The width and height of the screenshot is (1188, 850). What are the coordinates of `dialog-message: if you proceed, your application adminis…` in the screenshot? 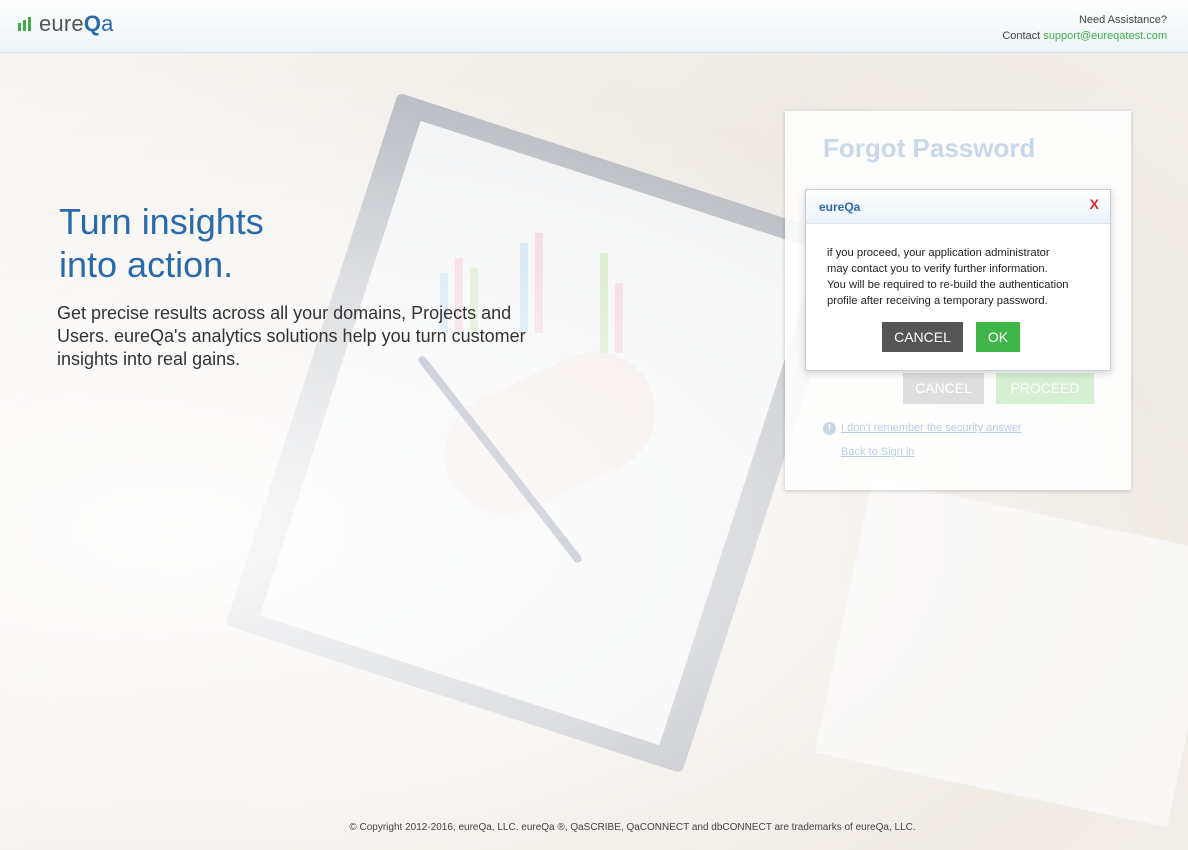 It's located at (948, 277).